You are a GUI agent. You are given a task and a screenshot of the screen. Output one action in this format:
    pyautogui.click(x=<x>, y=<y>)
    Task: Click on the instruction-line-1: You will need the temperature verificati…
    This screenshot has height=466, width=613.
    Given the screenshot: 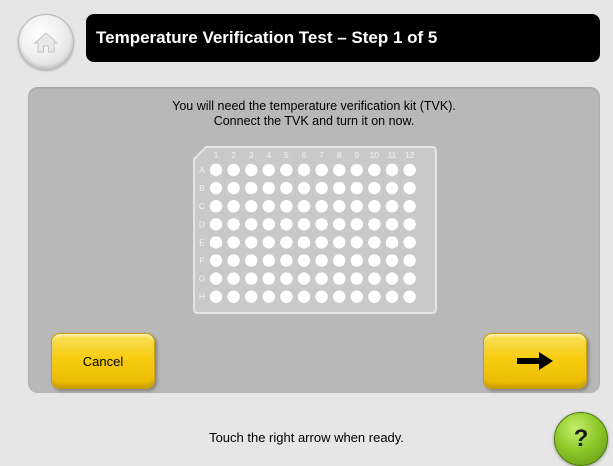 What is the action you would take?
    pyautogui.click(x=314, y=106)
    